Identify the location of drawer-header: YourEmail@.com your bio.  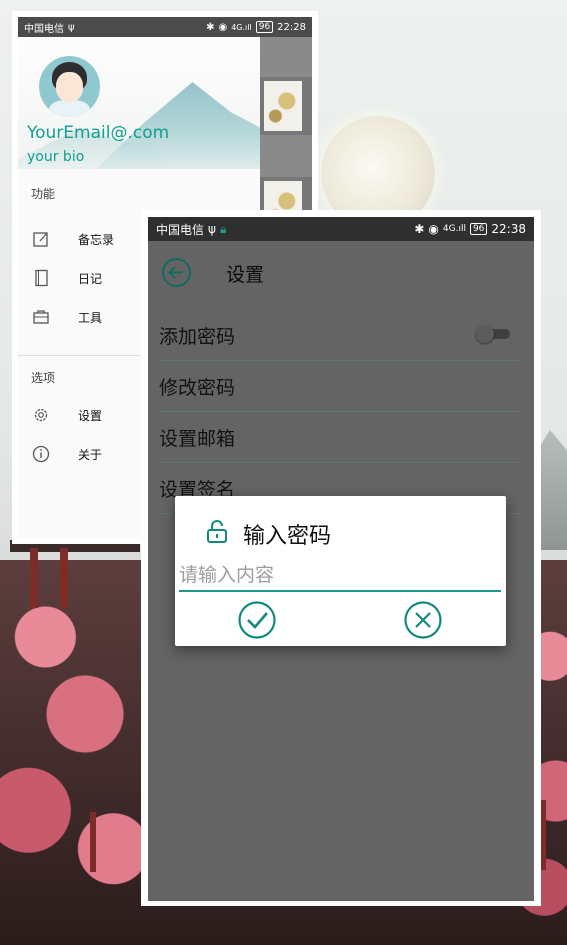
(139, 103).